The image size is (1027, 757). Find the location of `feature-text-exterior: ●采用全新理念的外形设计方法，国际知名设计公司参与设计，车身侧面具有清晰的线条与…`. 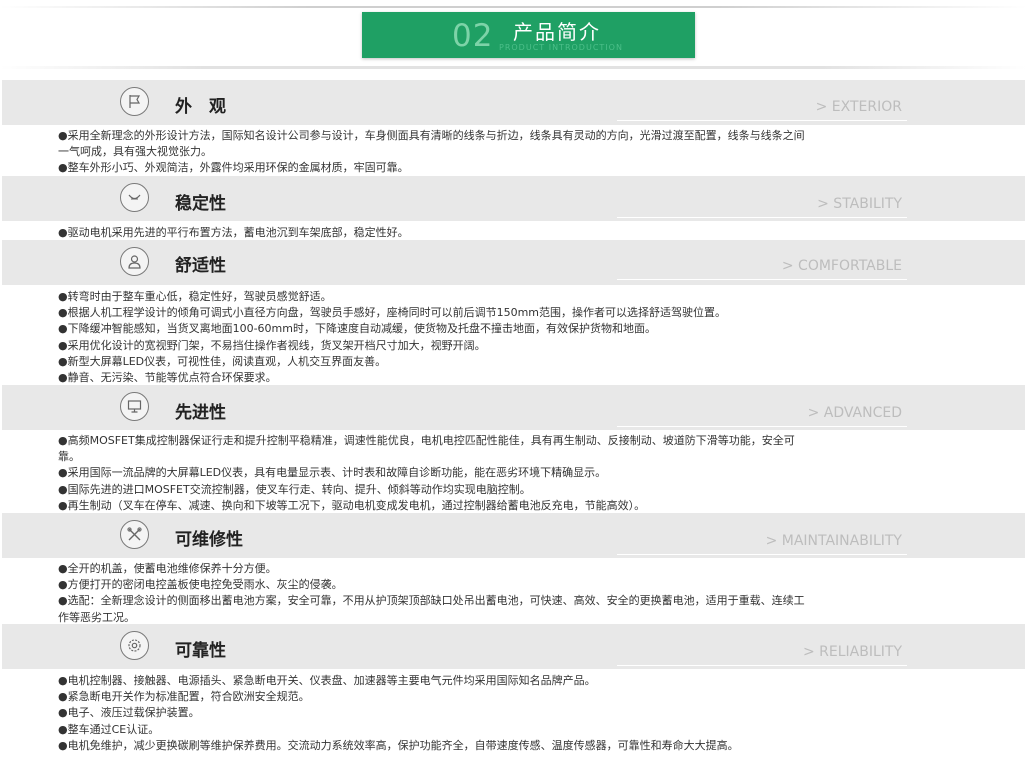

feature-text-exterior: ●采用全新理念的外形设计方法，国际知名设计公司参与设计，车身侧面具有清晰的线条与… is located at coordinates (431, 152).